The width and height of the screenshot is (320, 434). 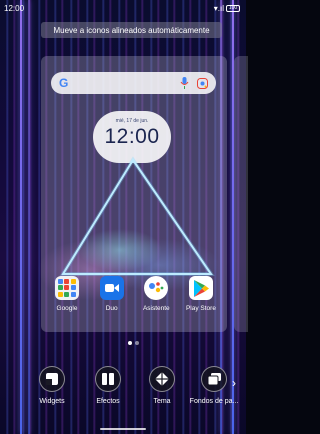 I want to click on app-google: Google, so click(x=67, y=294).